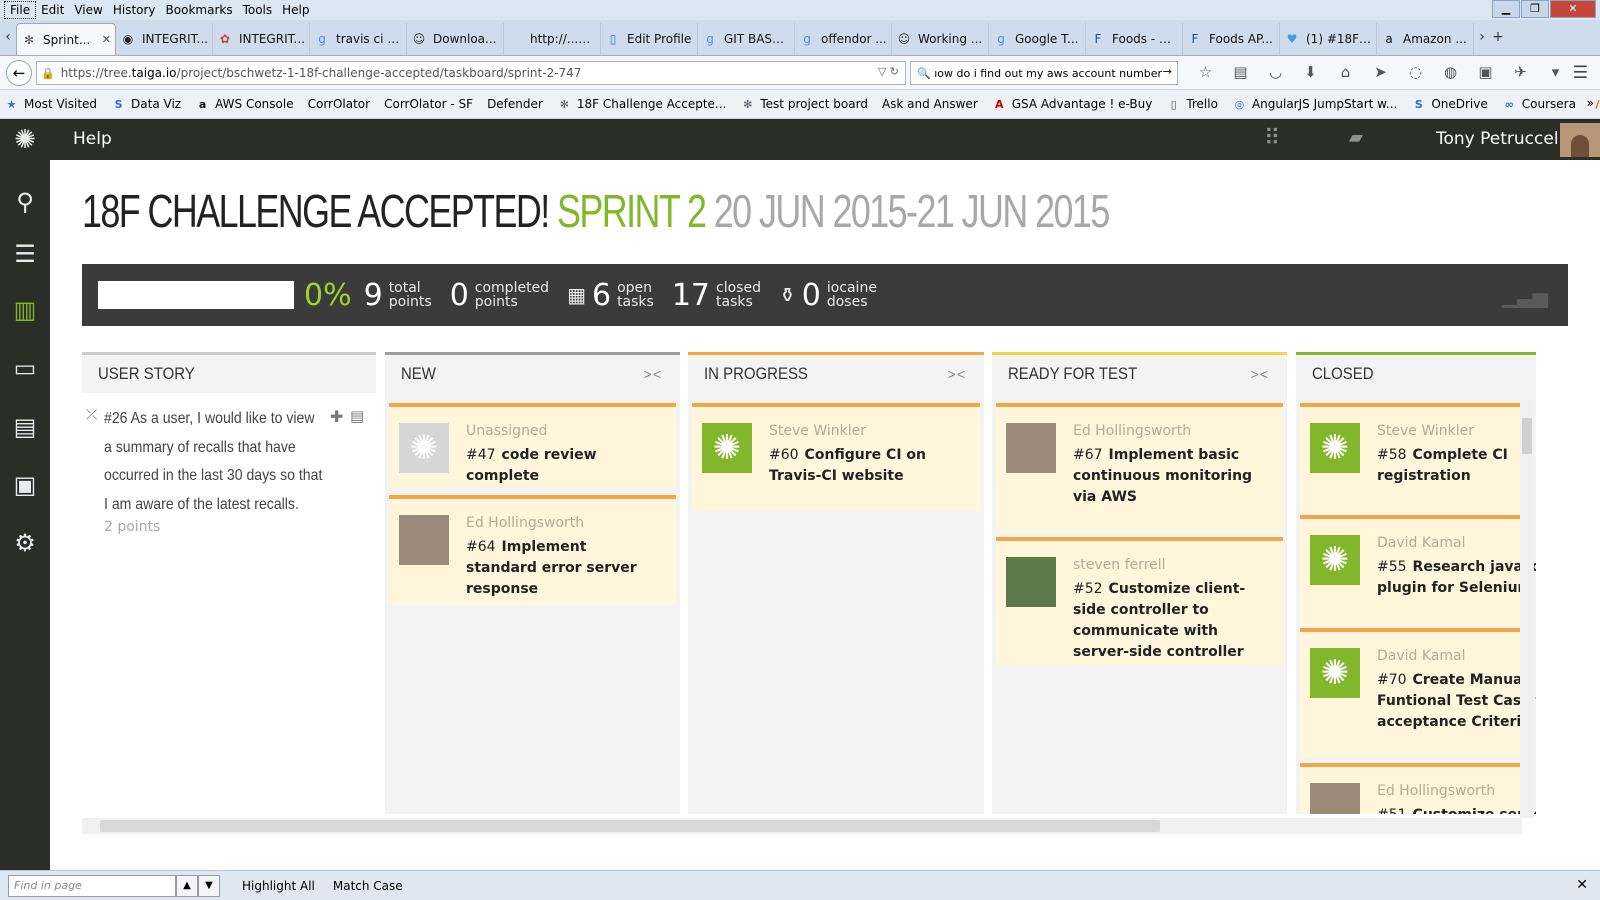  Describe the element at coordinates (1525, 296) in the screenshot. I see `burndown-chart-icon: ▁▃▅` at that location.